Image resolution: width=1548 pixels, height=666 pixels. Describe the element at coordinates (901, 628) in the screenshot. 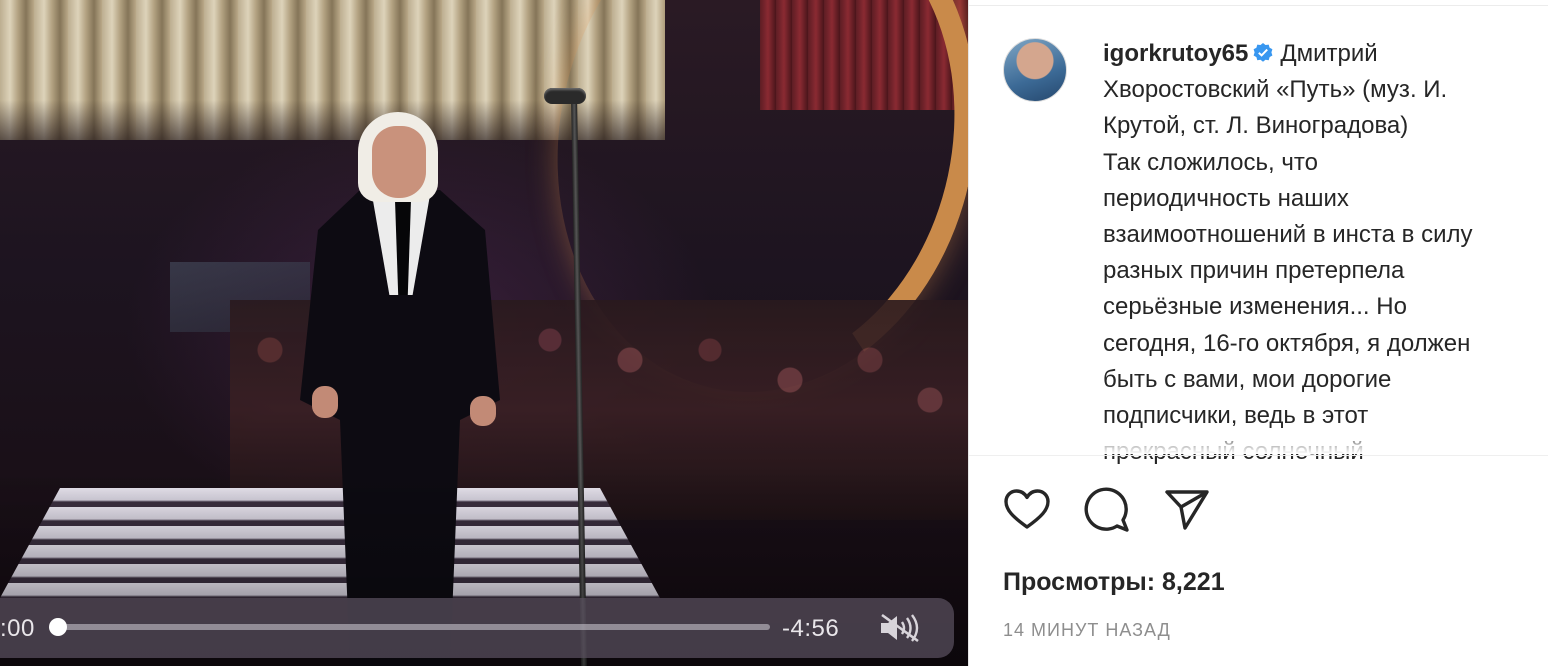

I see `speaker-muted-icon` at that location.